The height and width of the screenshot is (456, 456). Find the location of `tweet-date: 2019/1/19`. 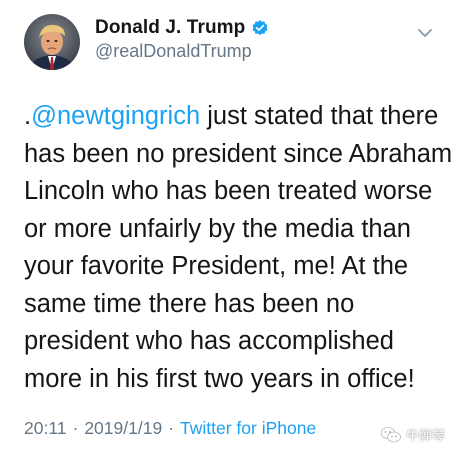

tweet-date: 2019/1/19 is located at coordinates (123, 428).